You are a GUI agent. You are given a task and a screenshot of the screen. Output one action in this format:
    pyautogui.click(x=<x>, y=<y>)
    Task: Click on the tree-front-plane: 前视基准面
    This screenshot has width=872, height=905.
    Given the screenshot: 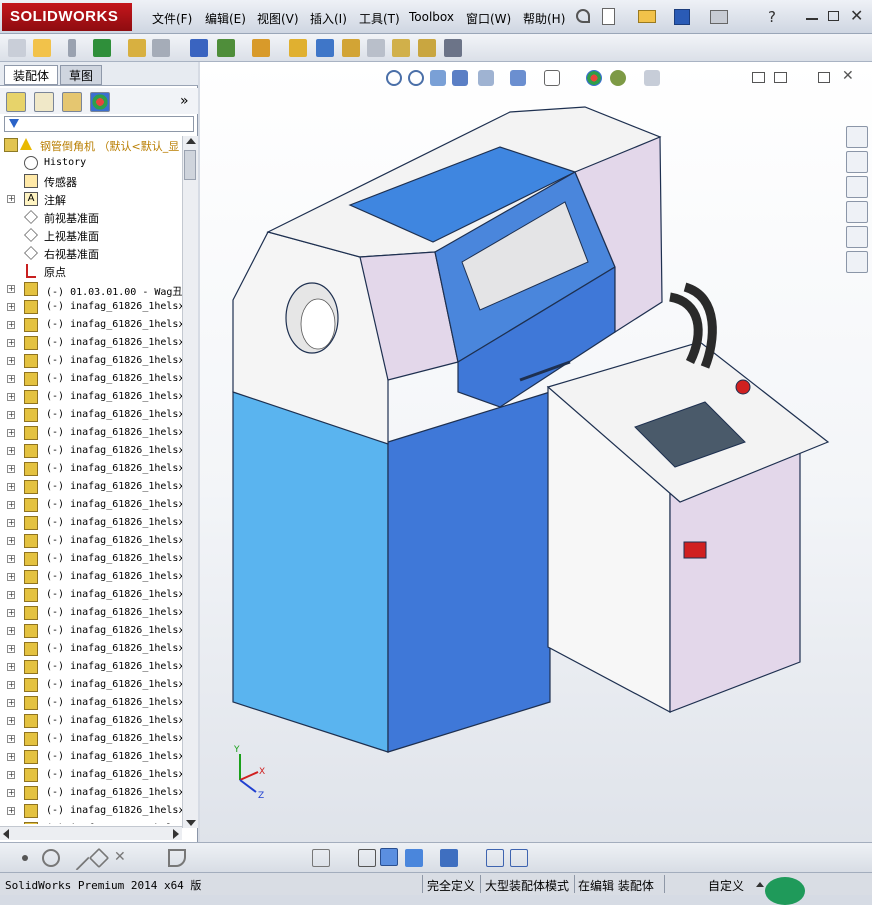 What is the action you would take?
    pyautogui.click(x=91, y=217)
    